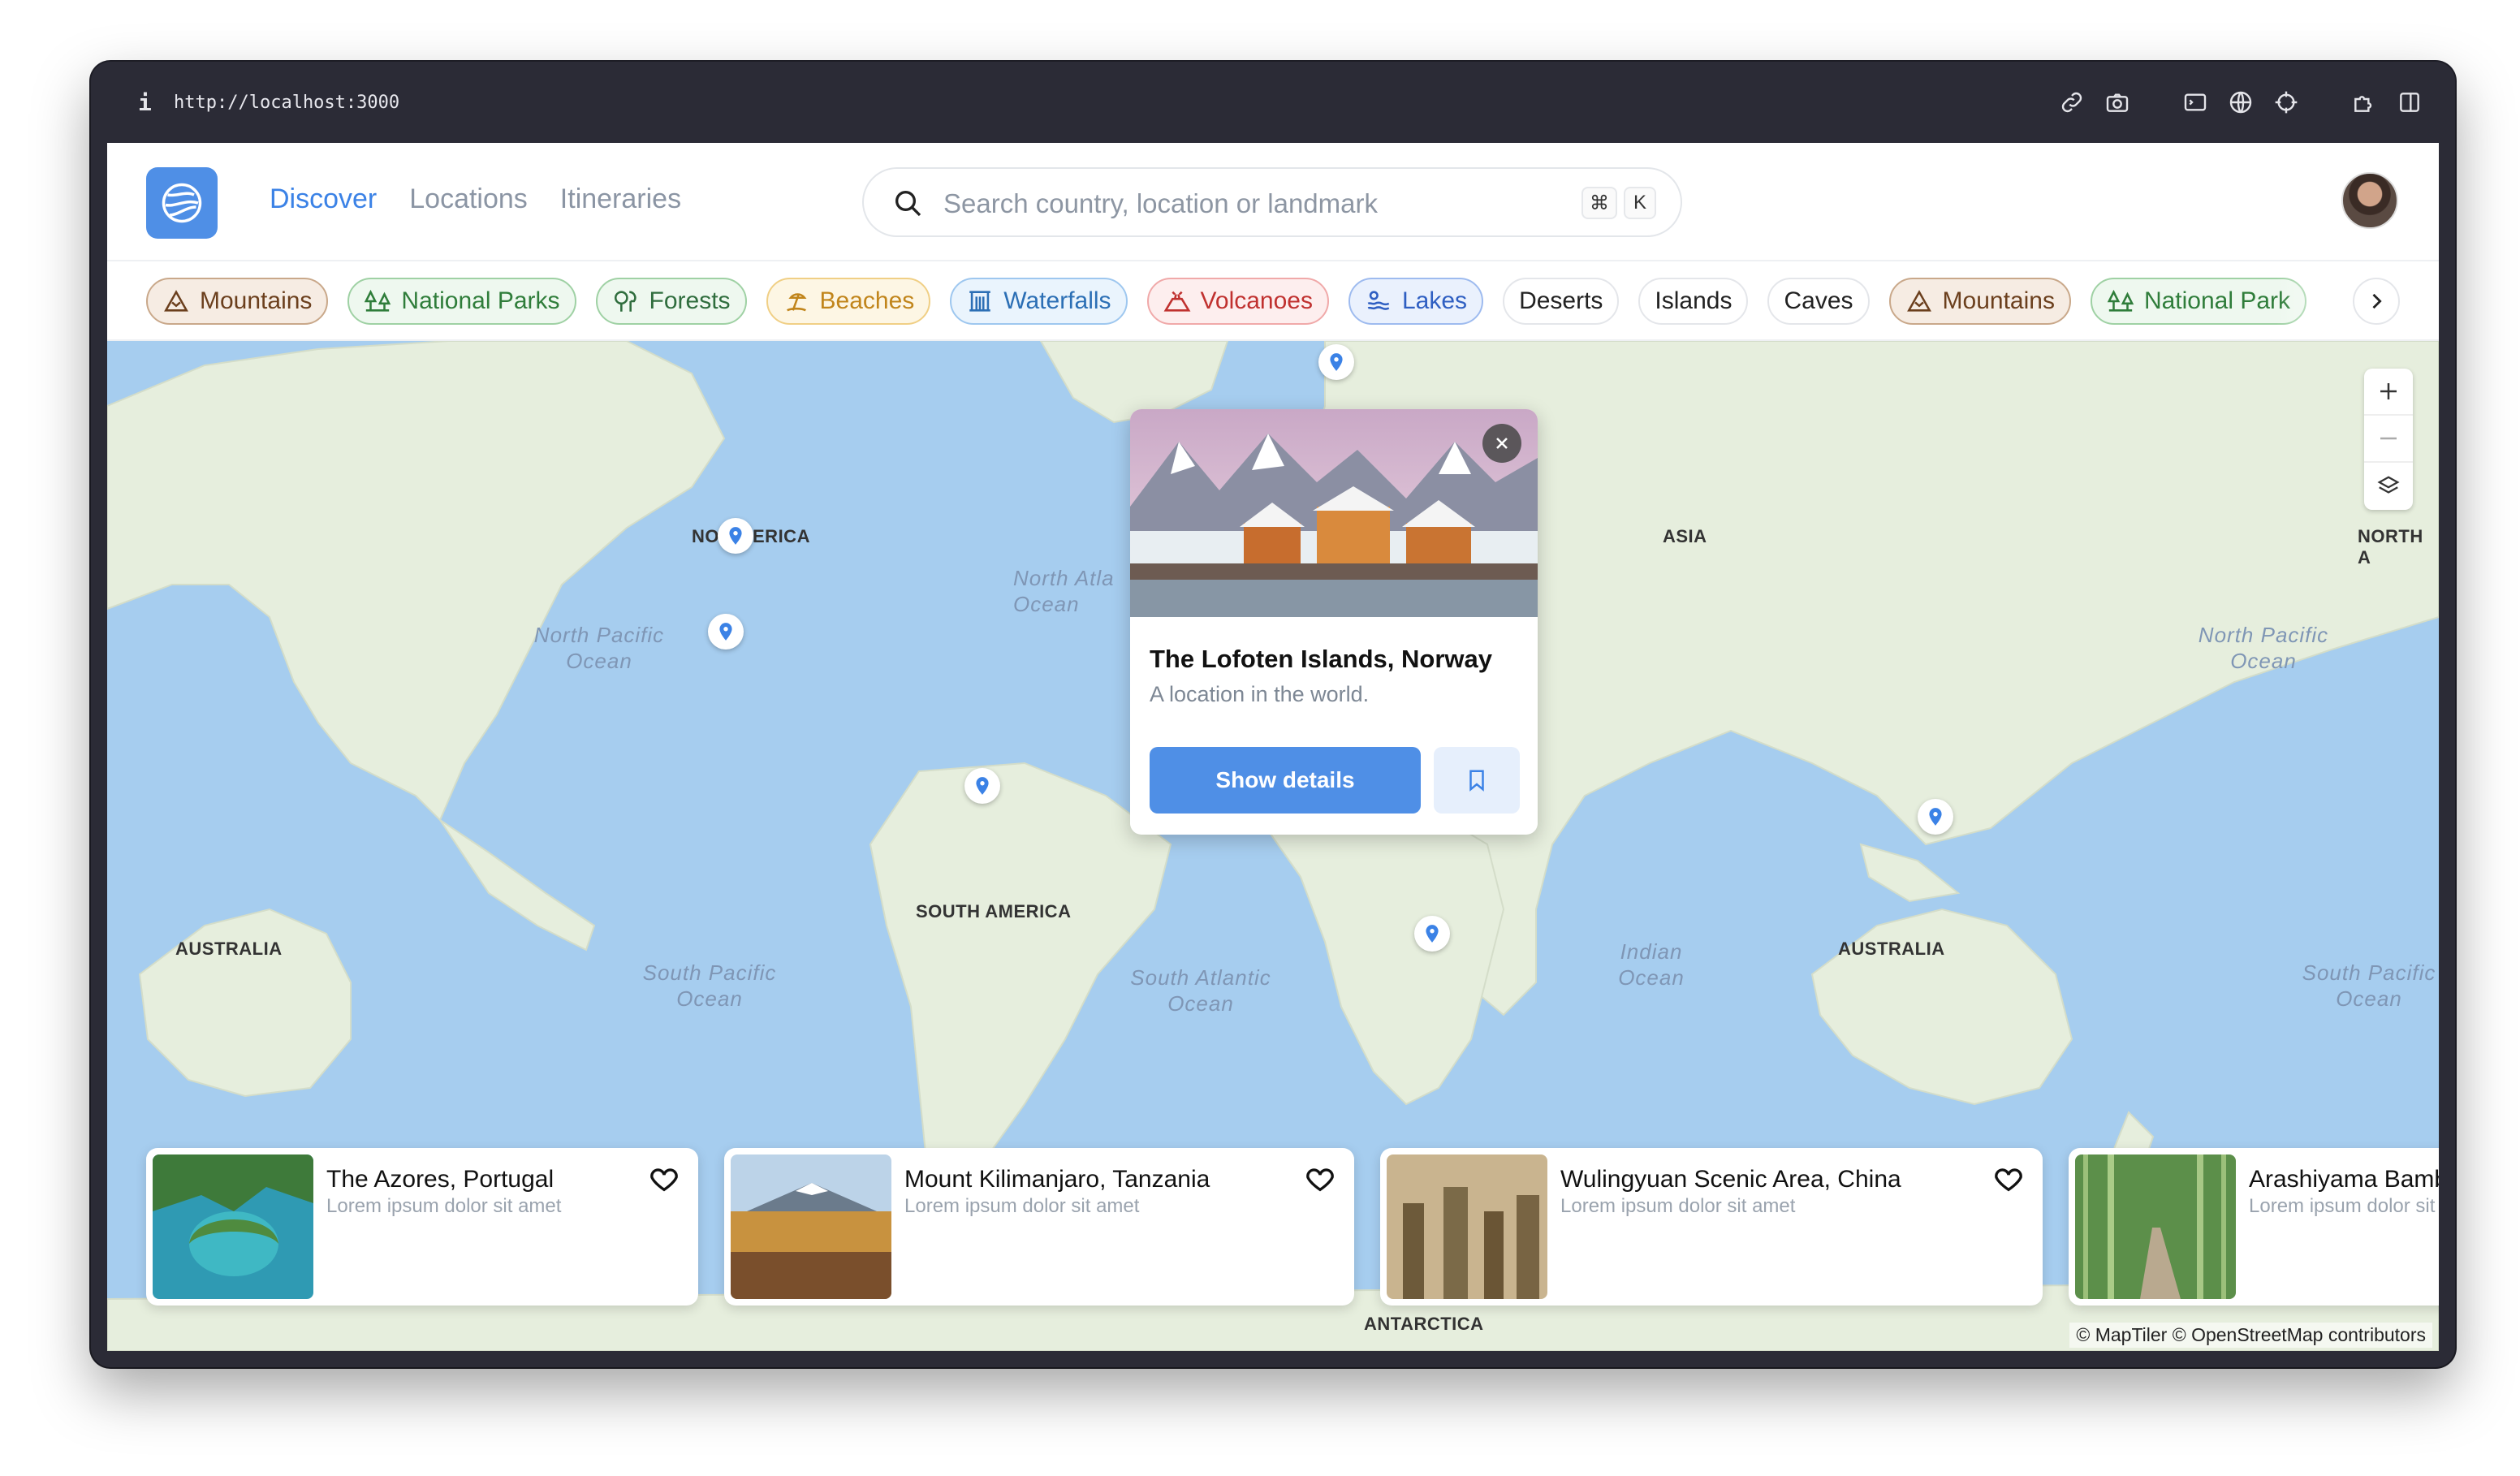 The image size is (2520, 1476). Describe the element at coordinates (621, 199) in the screenshot. I see `nav-itineraries: Itineraries` at that location.